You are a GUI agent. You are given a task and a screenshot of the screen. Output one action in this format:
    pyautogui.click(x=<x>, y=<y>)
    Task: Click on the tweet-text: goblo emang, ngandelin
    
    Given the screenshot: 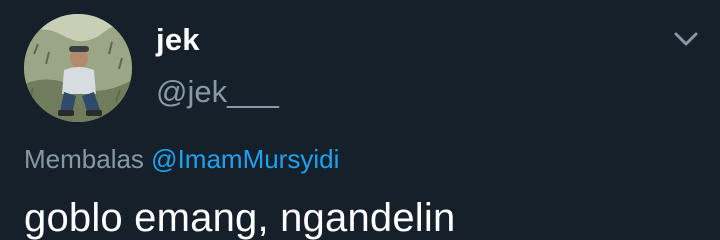 What is the action you would take?
    pyautogui.click(x=240, y=218)
    